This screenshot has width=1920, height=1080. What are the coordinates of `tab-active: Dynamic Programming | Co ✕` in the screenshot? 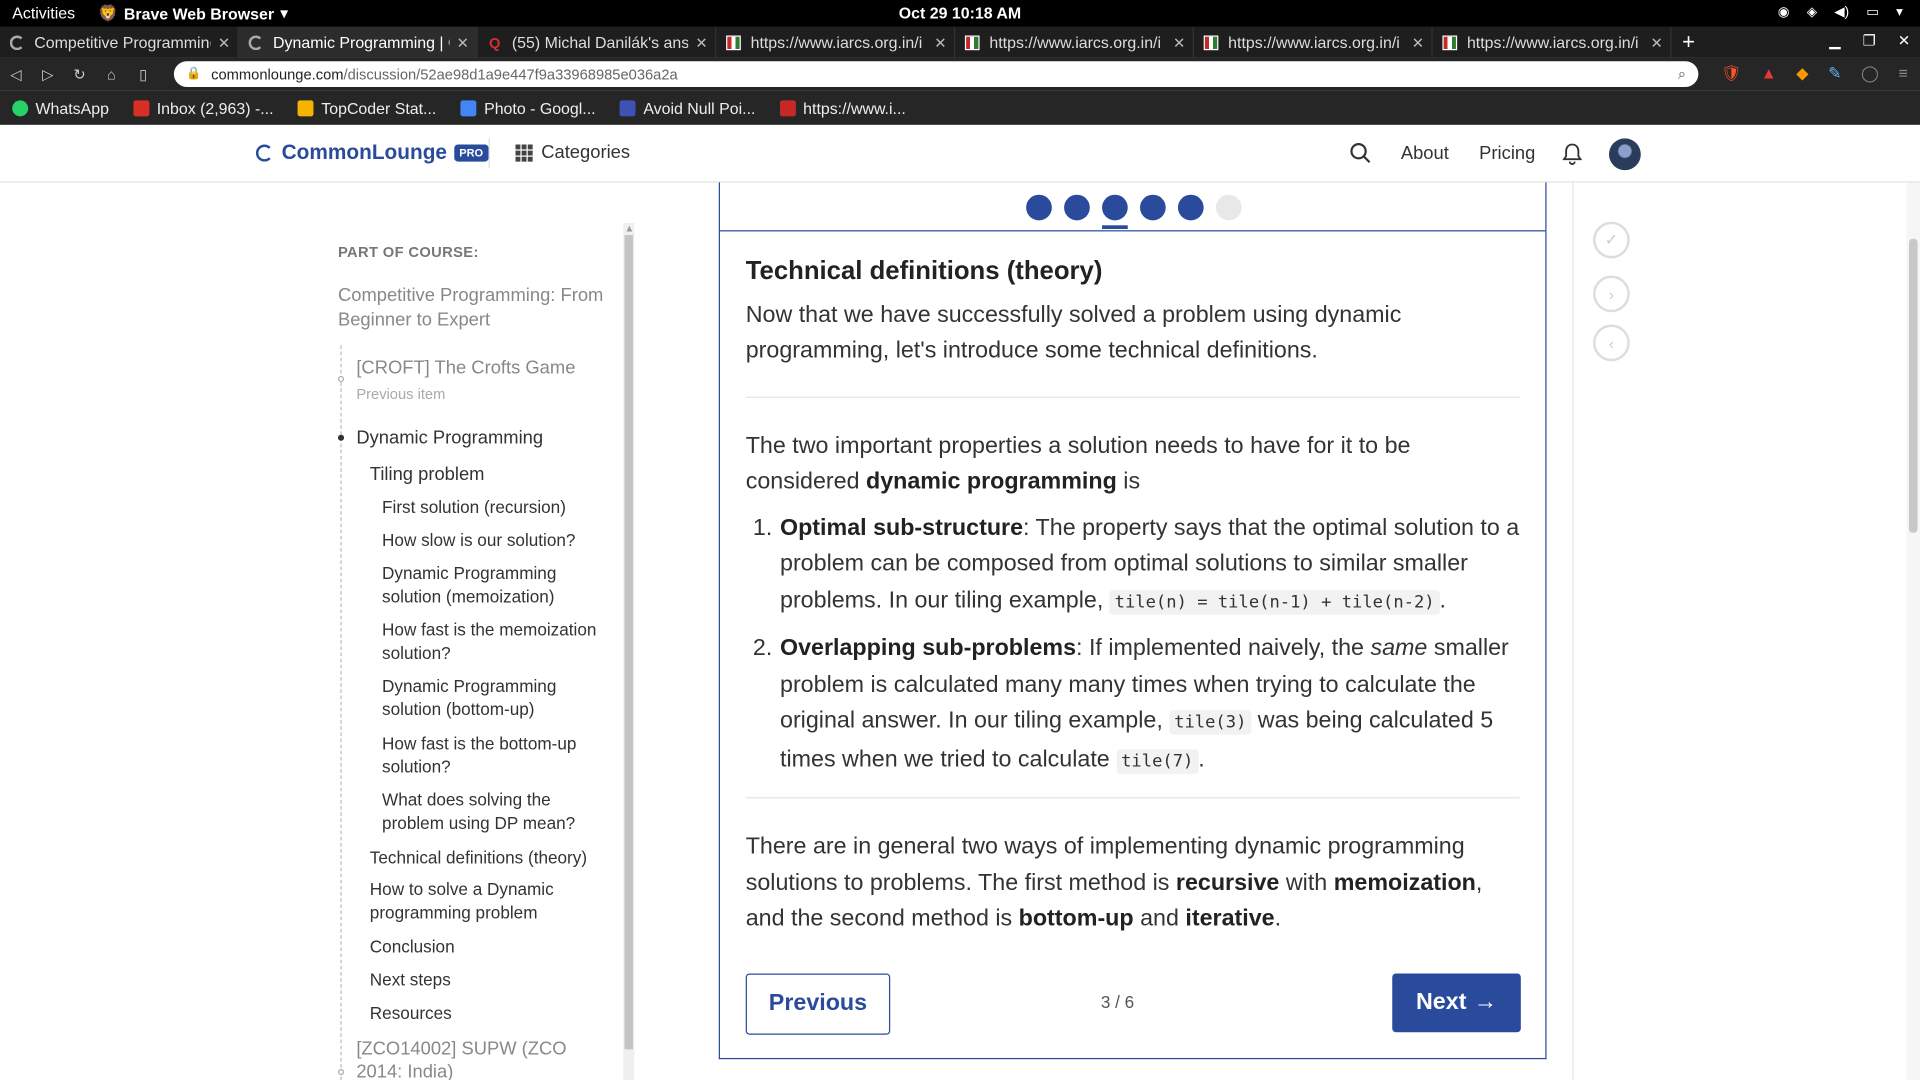 It's located at (358, 42).